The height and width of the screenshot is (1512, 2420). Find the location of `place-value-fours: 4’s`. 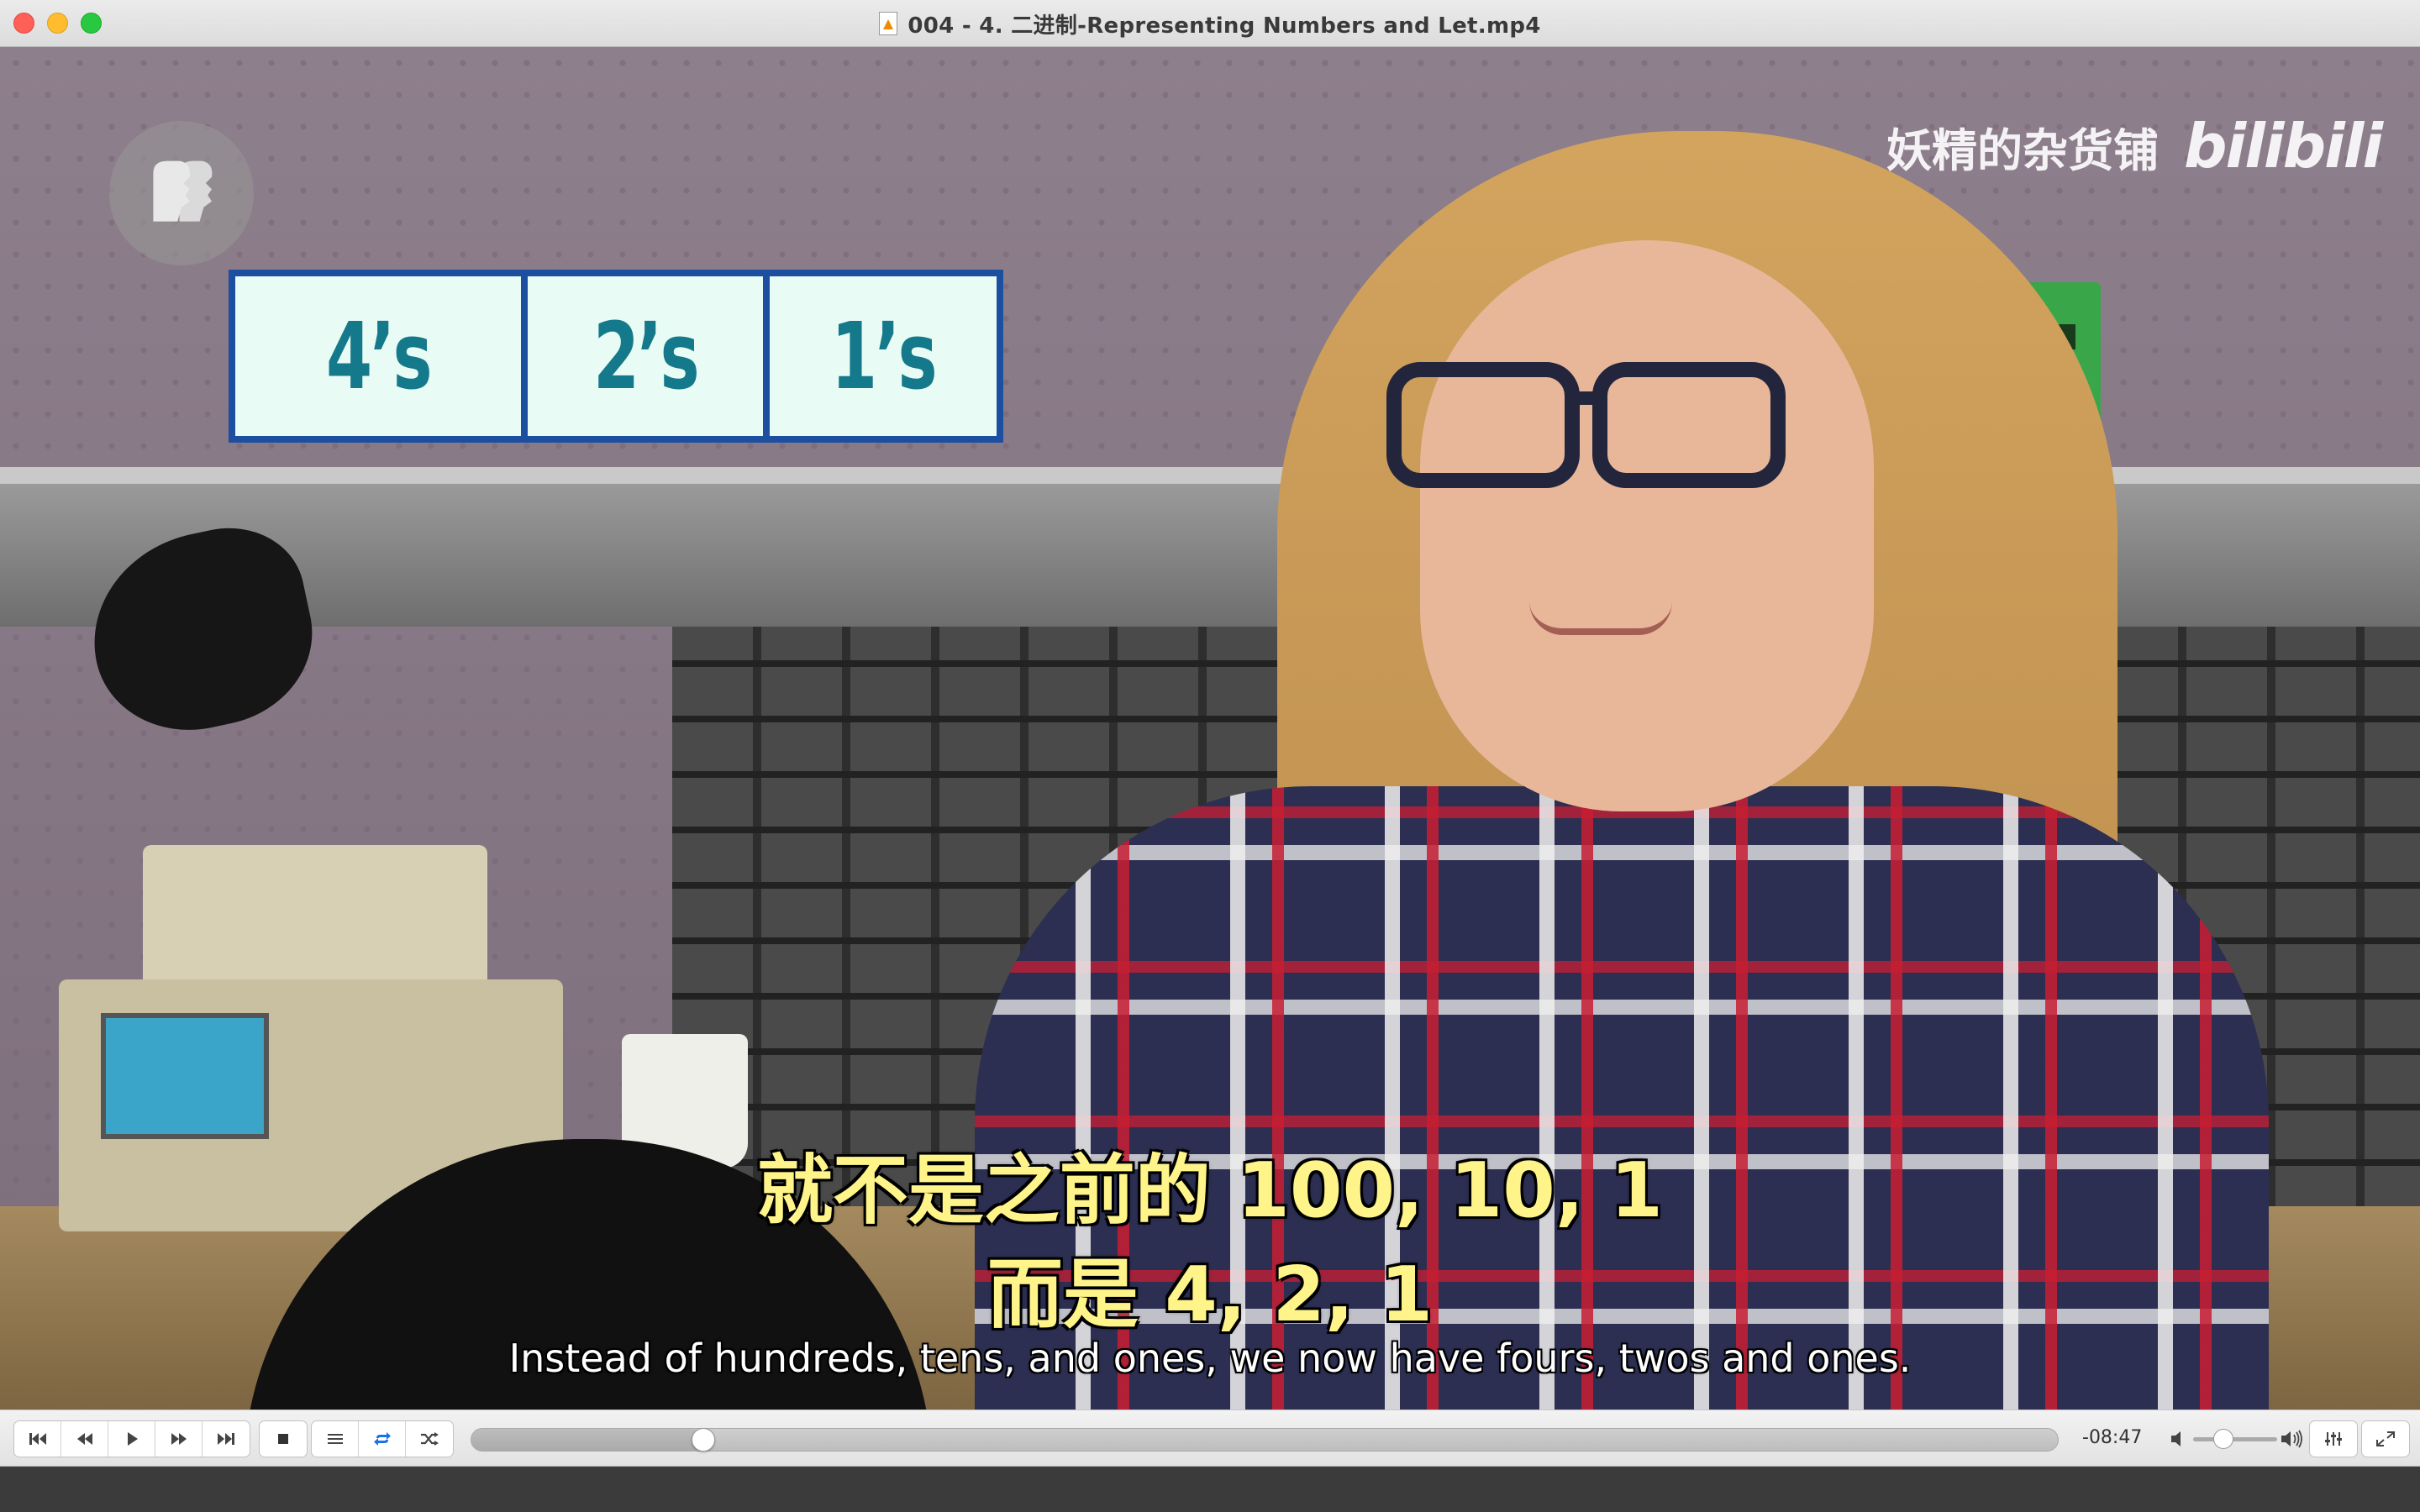

place-value-fours: 4’s is located at coordinates (378, 356).